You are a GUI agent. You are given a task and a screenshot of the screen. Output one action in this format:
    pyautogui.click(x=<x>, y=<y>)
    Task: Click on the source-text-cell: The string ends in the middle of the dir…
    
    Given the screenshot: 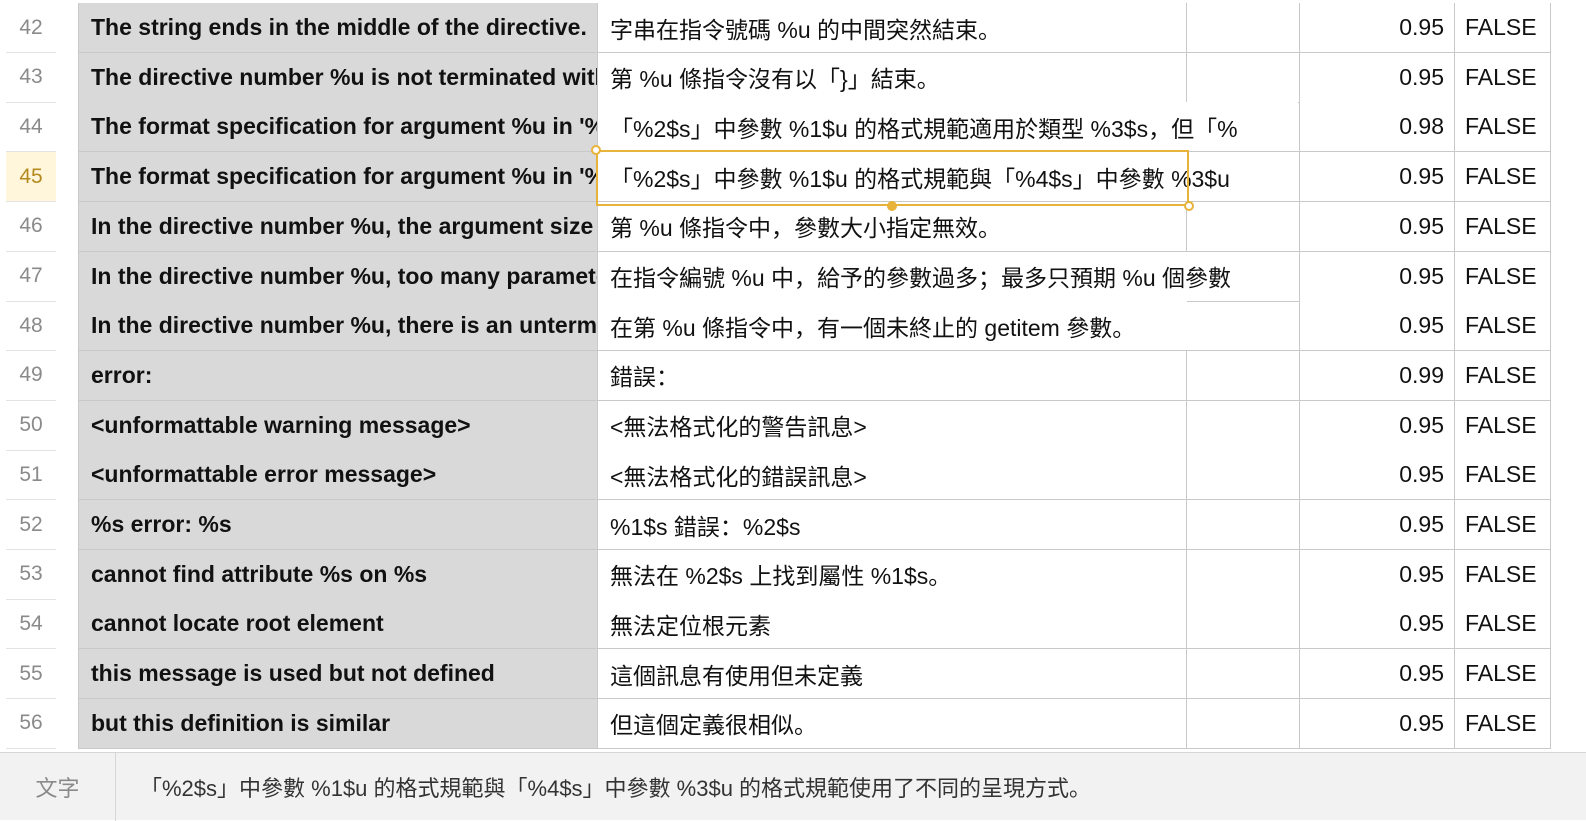 What is the action you would take?
    pyautogui.click(x=338, y=28)
    